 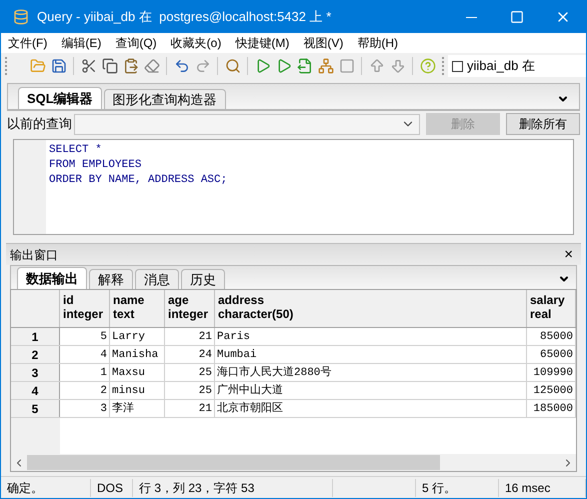 I want to click on horizontal-scrollbar, so click(x=293, y=462).